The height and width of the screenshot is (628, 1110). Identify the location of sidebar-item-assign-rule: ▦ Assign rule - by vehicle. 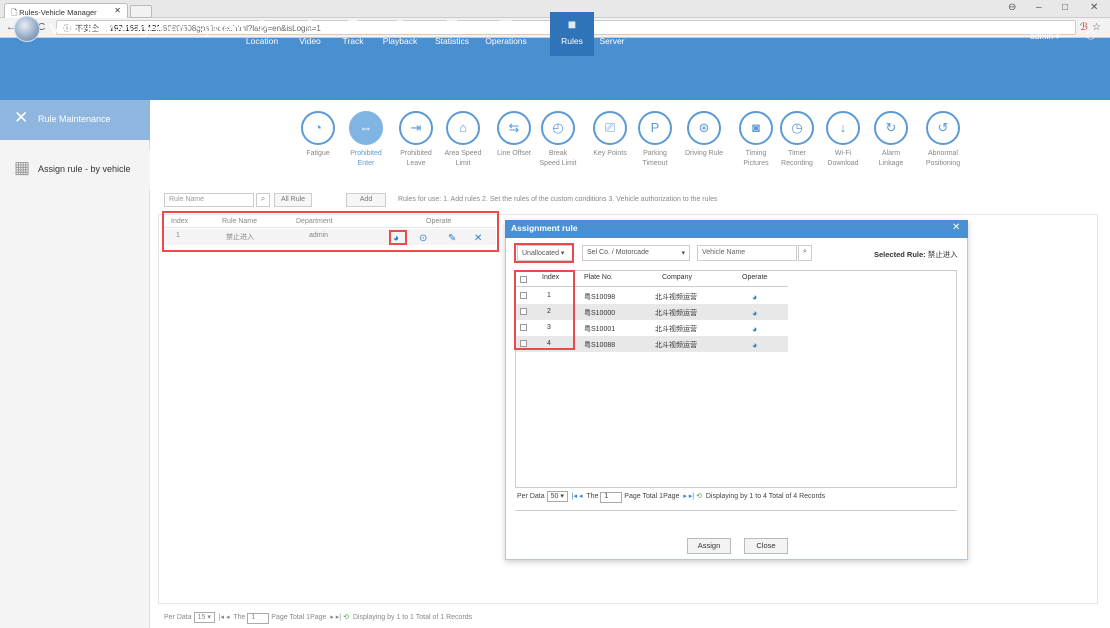
(75, 170).